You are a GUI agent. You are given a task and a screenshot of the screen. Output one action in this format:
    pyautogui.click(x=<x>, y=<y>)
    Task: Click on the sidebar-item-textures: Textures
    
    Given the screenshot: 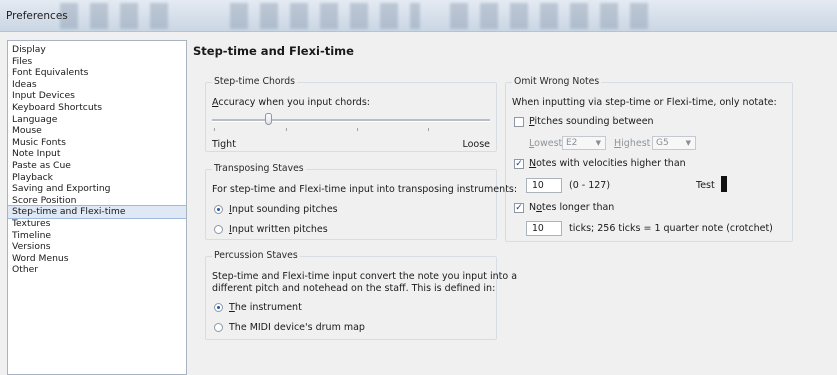 What is the action you would take?
    pyautogui.click(x=97, y=224)
    